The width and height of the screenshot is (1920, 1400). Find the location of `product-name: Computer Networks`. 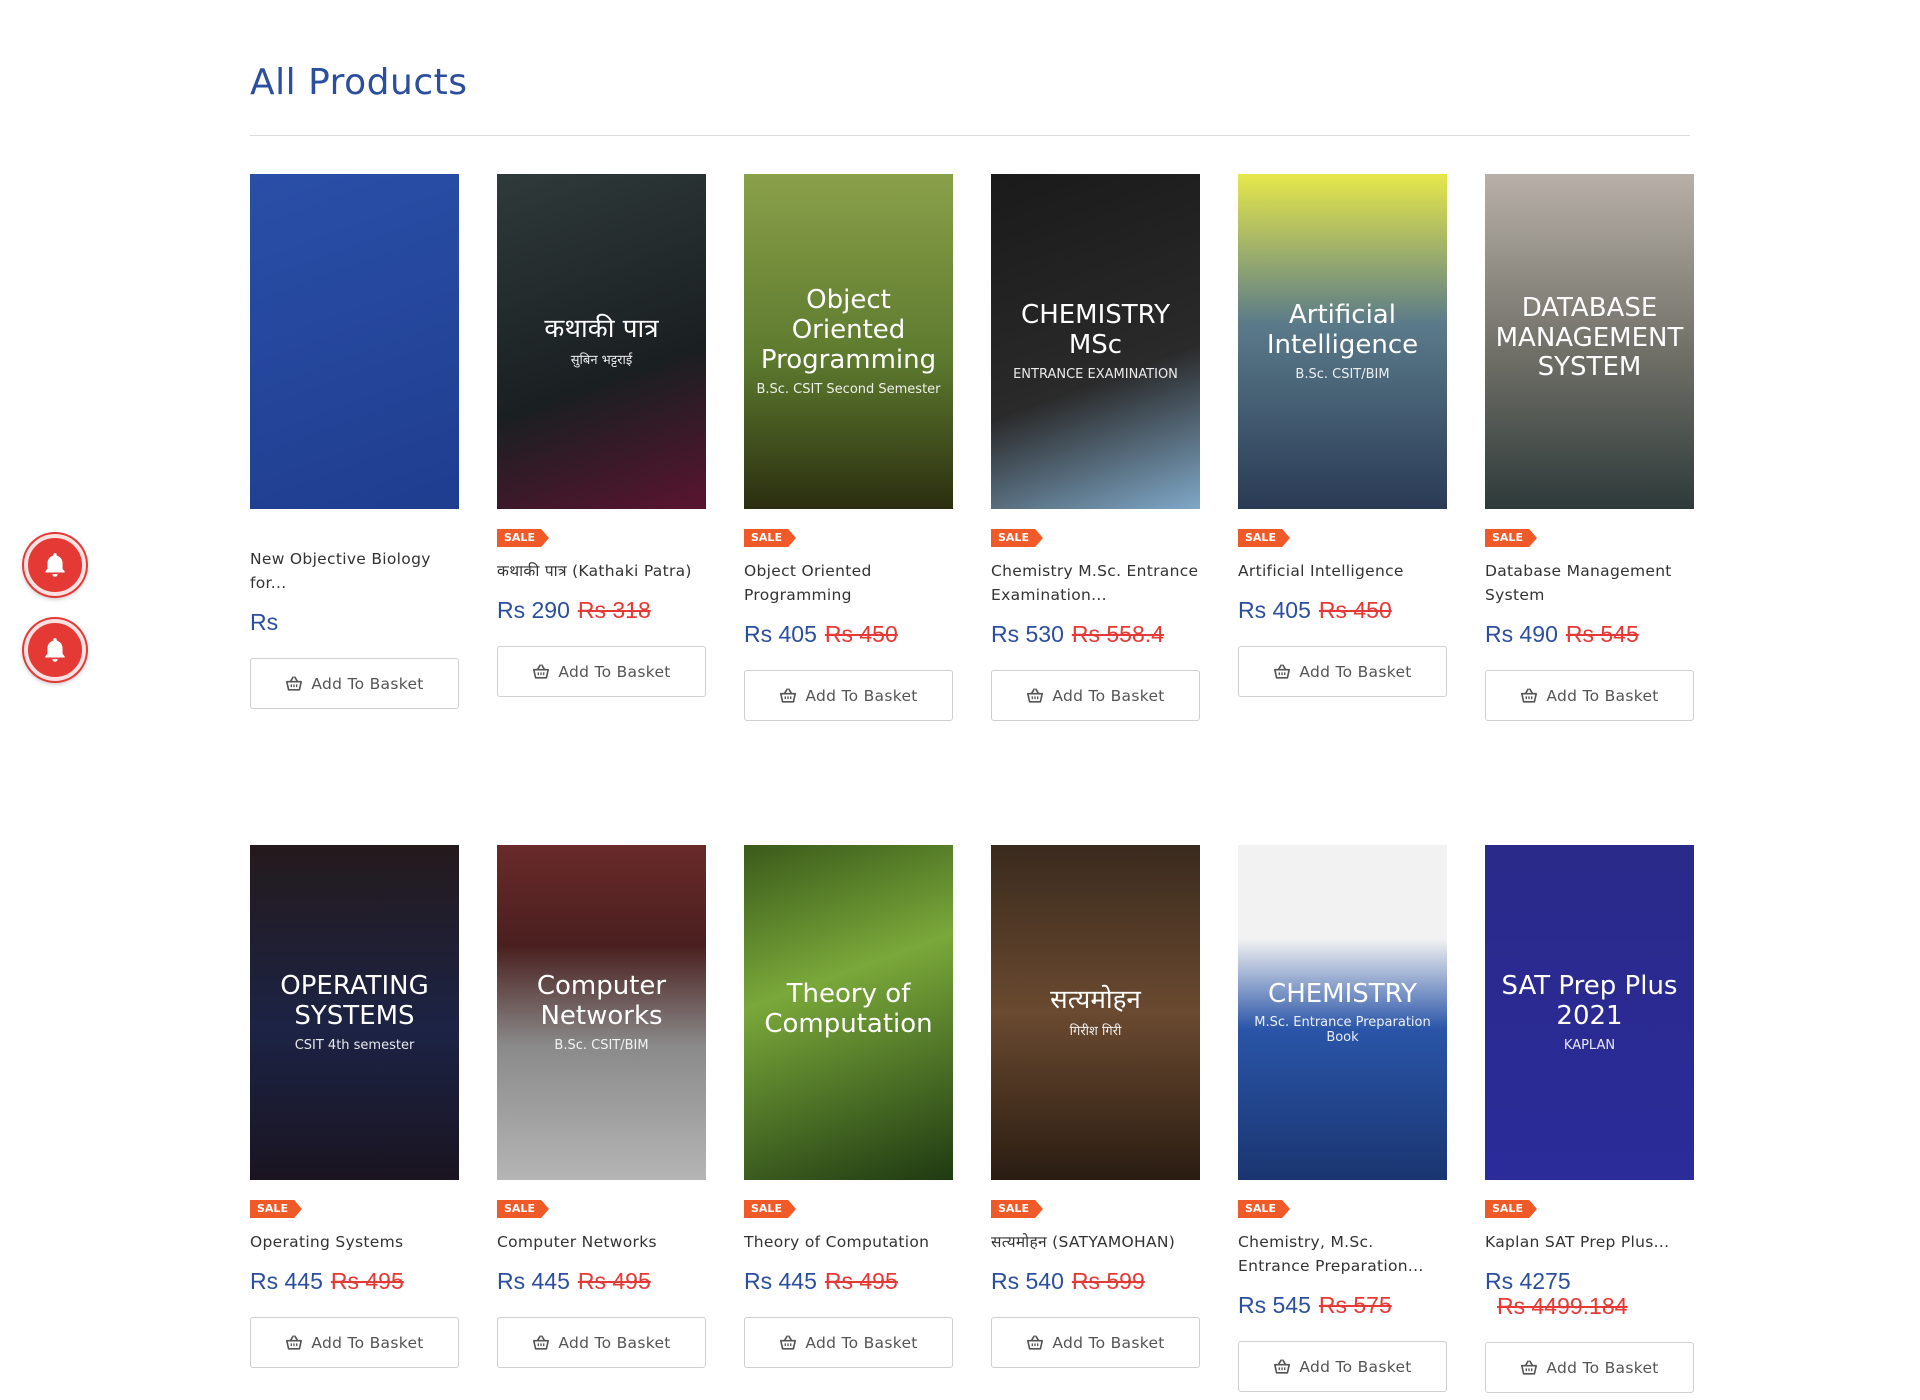

product-name: Computer Networks is located at coordinates (601, 1242).